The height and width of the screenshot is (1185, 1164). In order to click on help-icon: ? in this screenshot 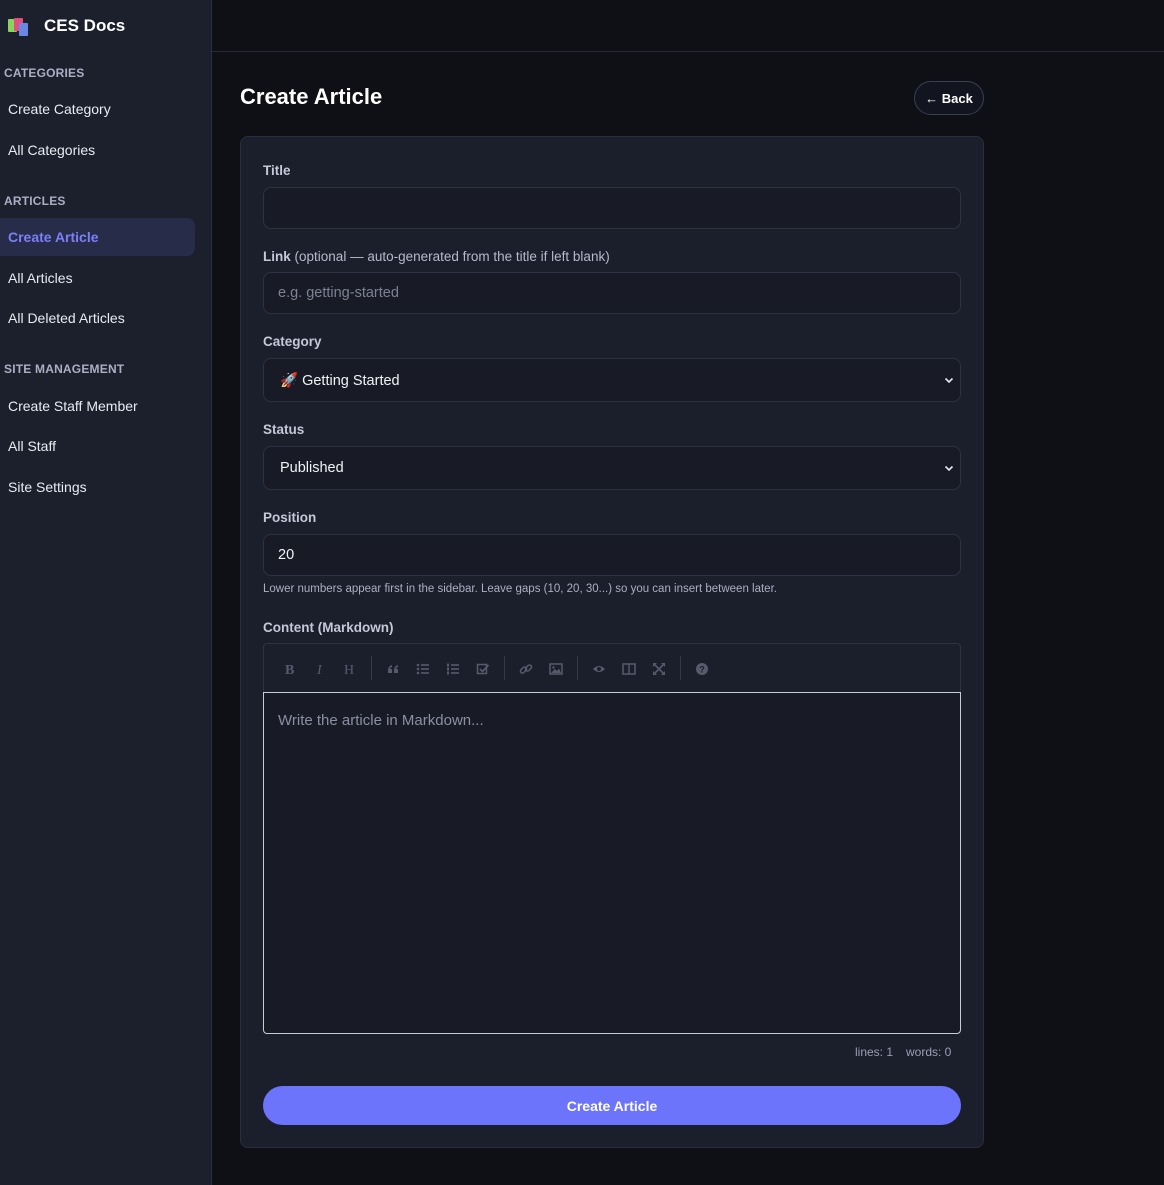, I will do `click(702, 669)`.